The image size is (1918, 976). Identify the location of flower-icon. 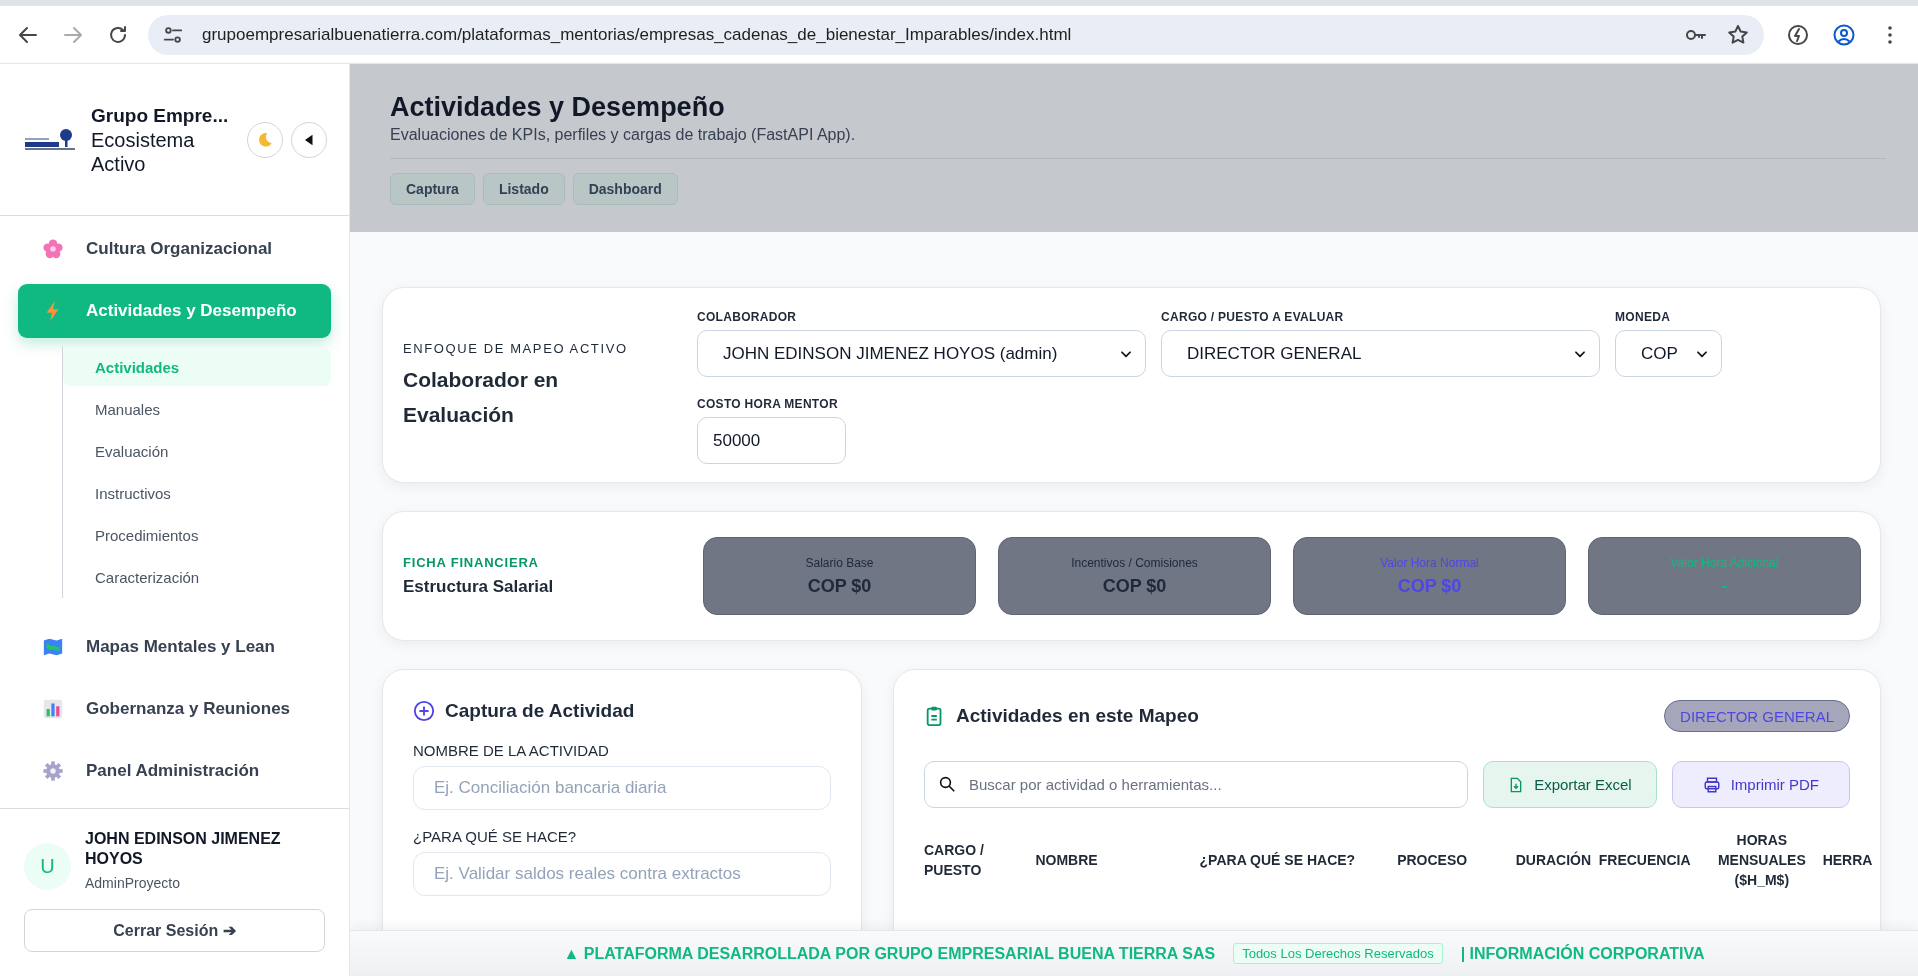
(53, 249).